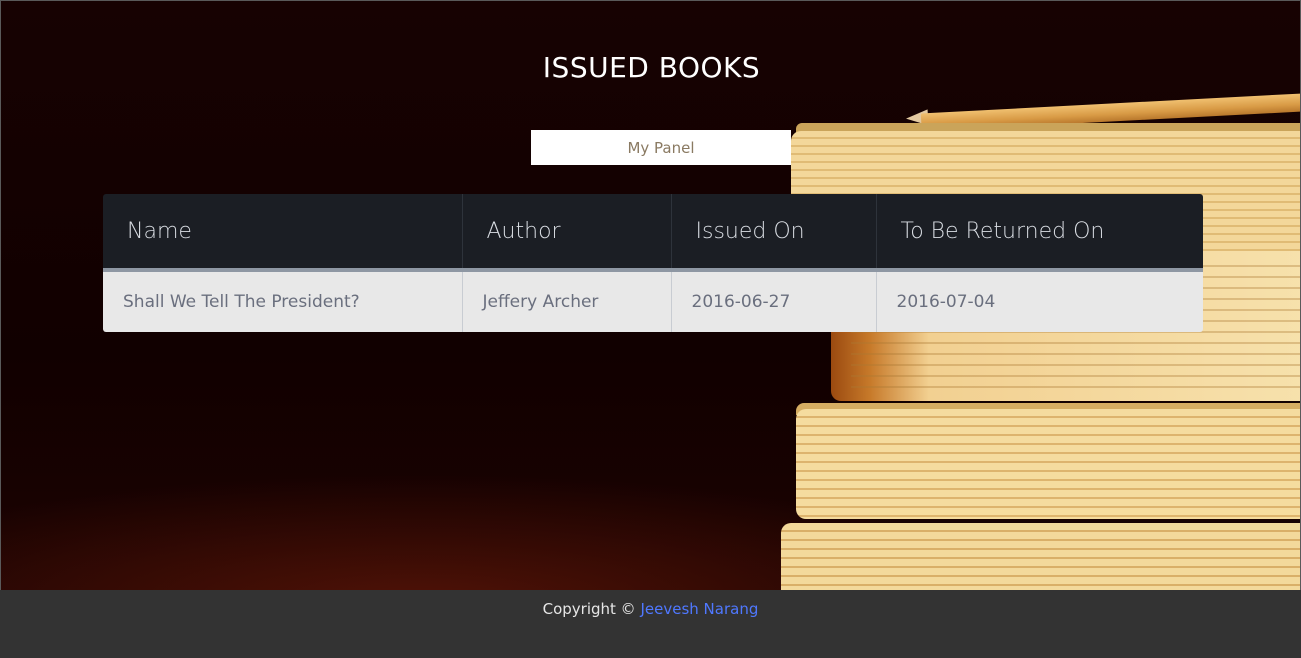 The image size is (1301, 658). I want to click on book-lower, so click(1048, 464).